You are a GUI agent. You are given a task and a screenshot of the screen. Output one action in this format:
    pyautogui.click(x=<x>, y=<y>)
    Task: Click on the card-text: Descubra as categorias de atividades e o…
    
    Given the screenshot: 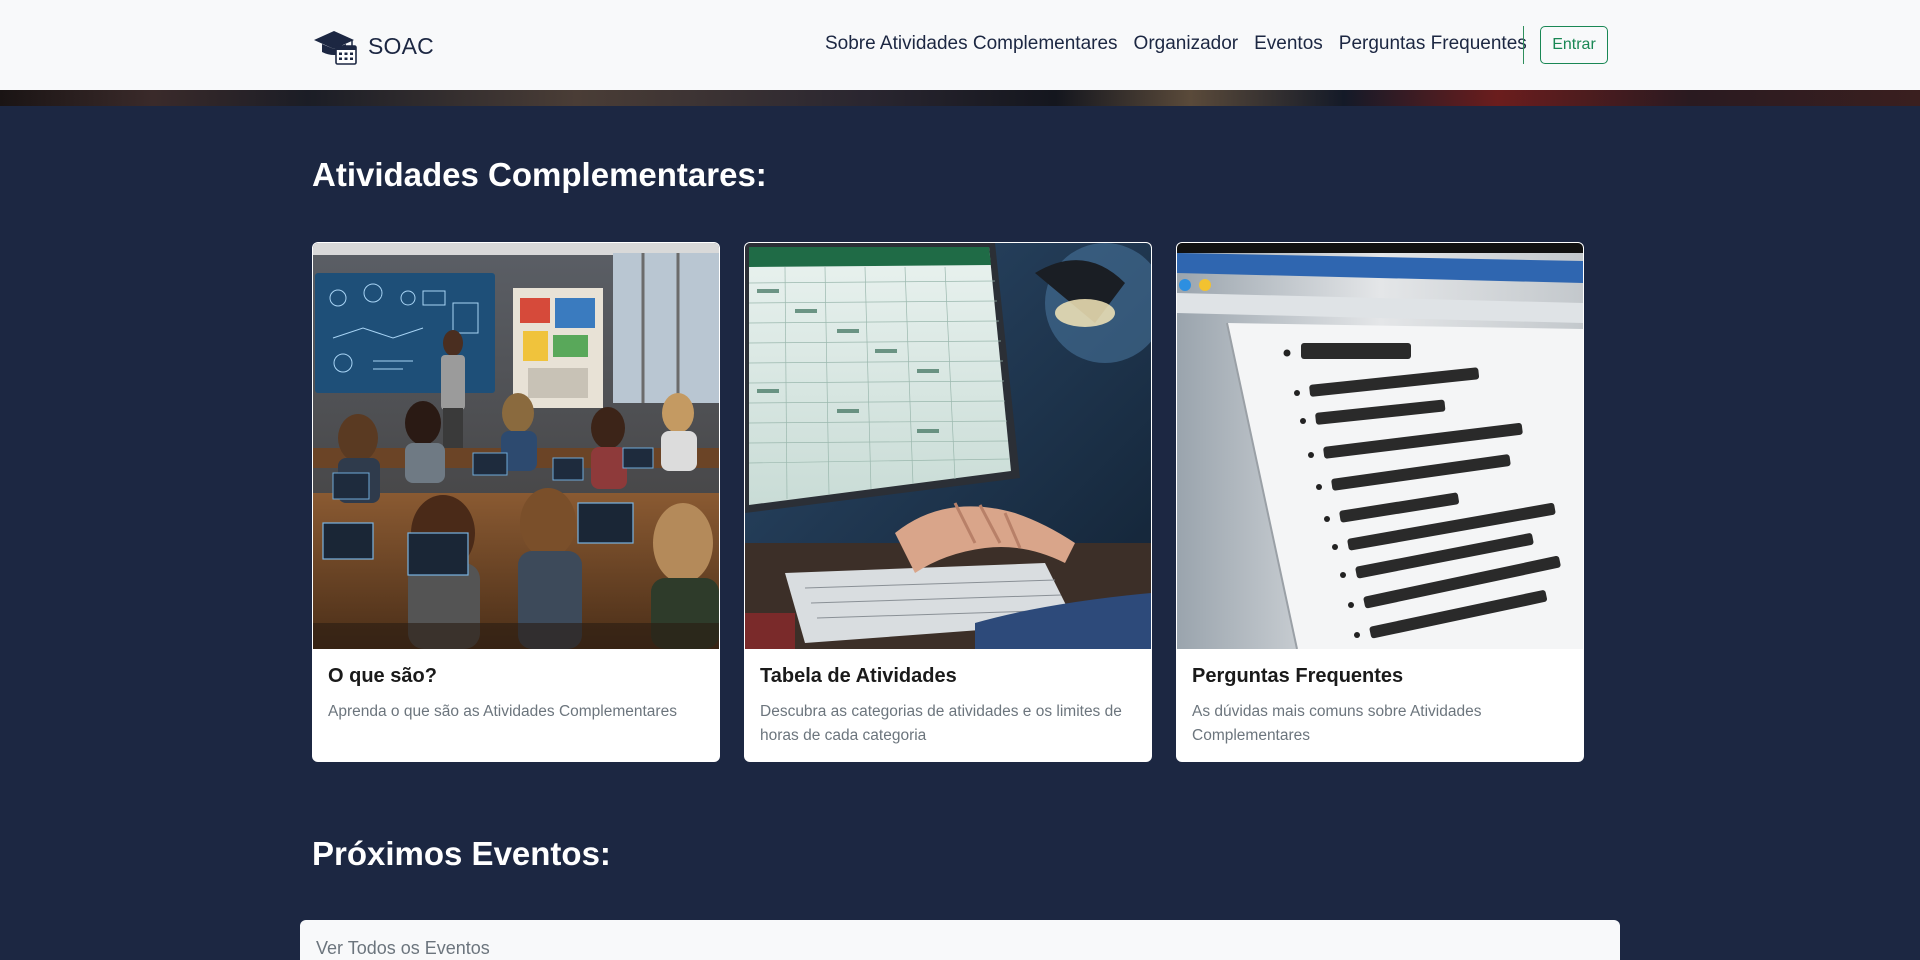 What is the action you would take?
    pyautogui.click(x=941, y=723)
    